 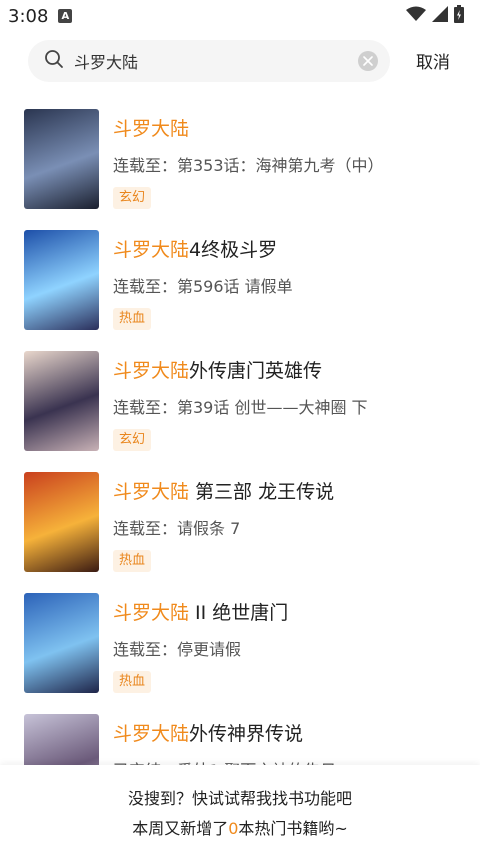 I want to click on book-title: 斗罗大陆, so click(x=151, y=127).